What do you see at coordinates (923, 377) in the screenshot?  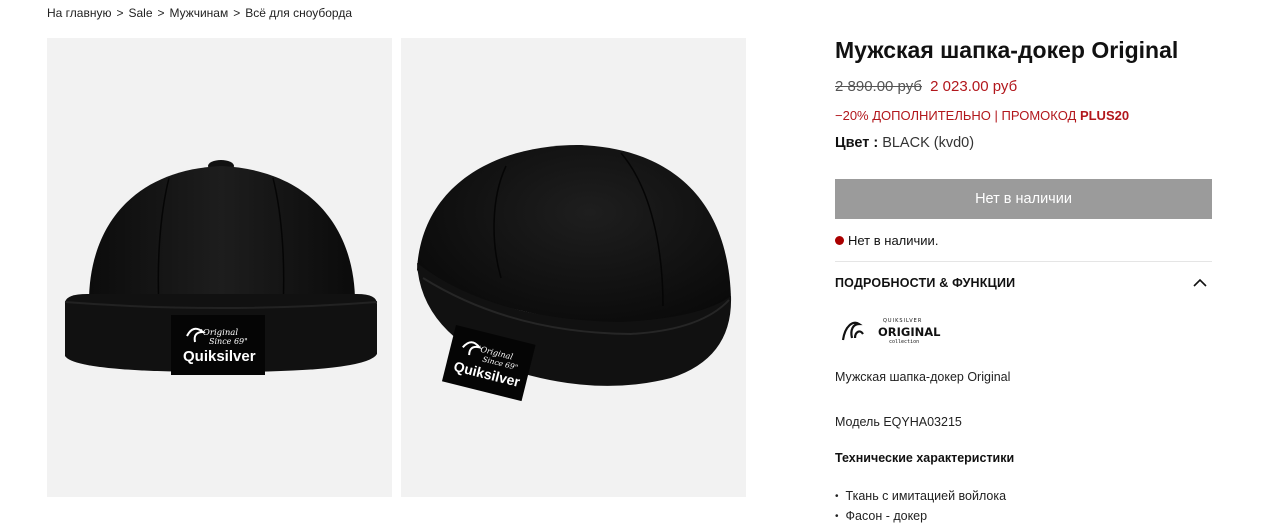 I see `product-description: Мужская шапка-докер Original` at bounding box center [923, 377].